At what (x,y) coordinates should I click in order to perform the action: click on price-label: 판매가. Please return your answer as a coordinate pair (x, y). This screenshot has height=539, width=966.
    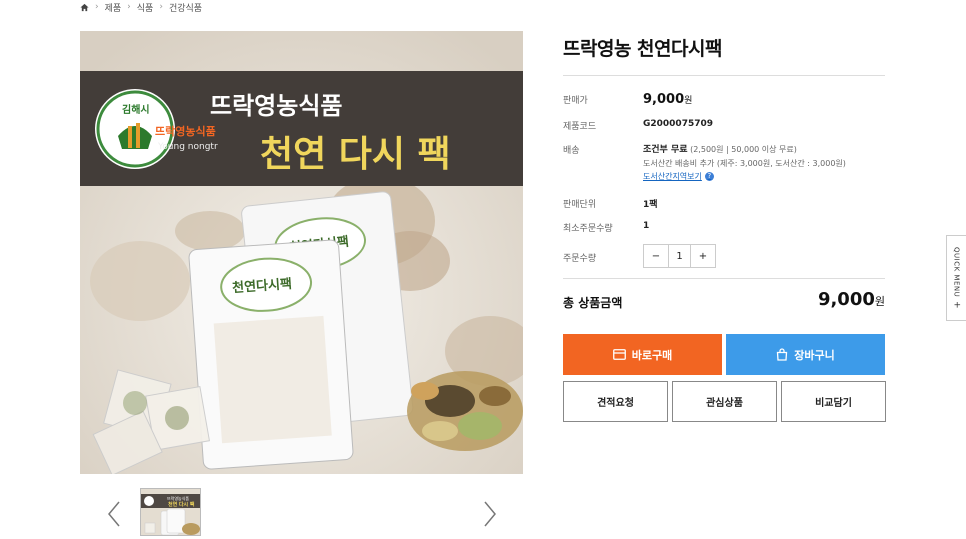
    Looking at the image, I should click on (575, 101).